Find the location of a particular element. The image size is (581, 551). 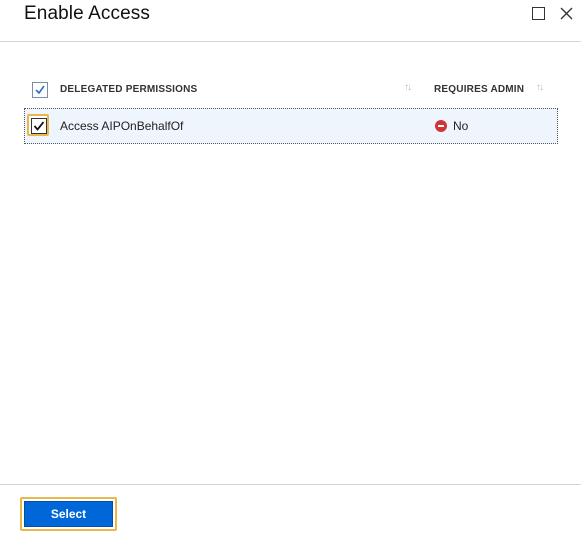

column-header-requires-admin: REQUIRES ADMIN is located at coordinates (479, 89).